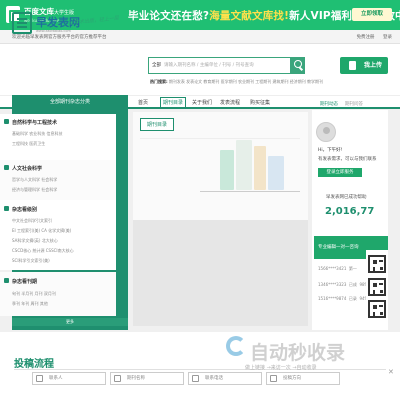 Image resolution: width=400 pixels, height=400 pixels. What do you see at coordinates (387, 37) in the screenshot?
I see `login-link: 登录` at bounding box center [387, 37].